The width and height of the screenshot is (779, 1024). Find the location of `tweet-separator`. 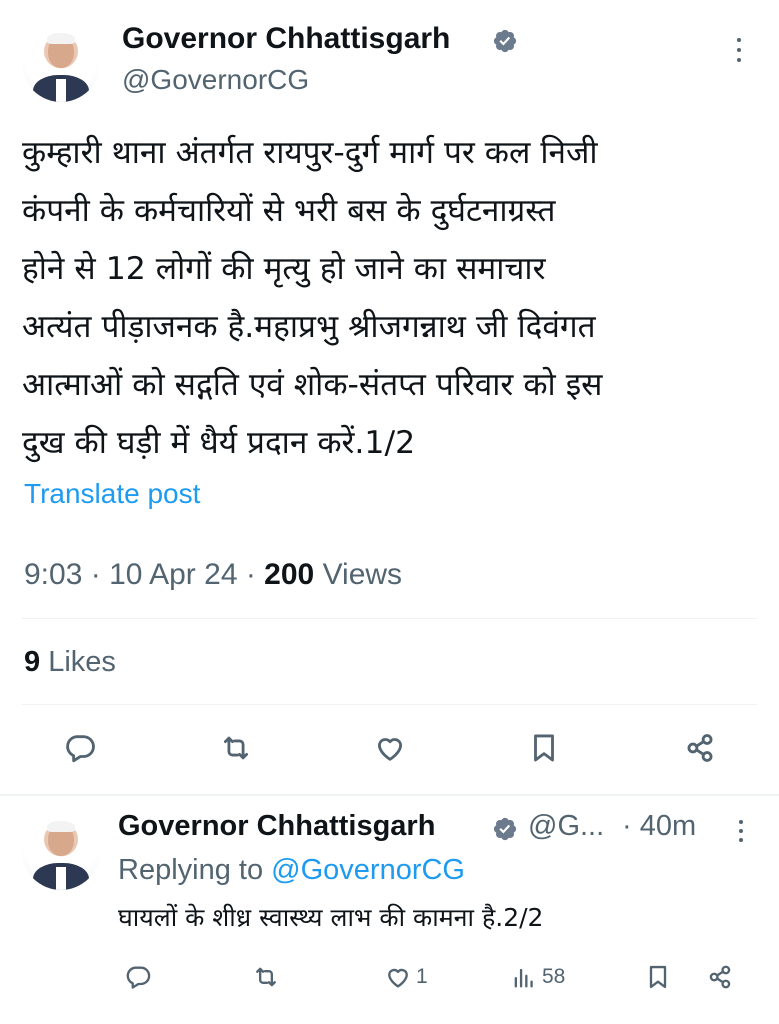

tweet-separator is located at coordinates (389, 795).